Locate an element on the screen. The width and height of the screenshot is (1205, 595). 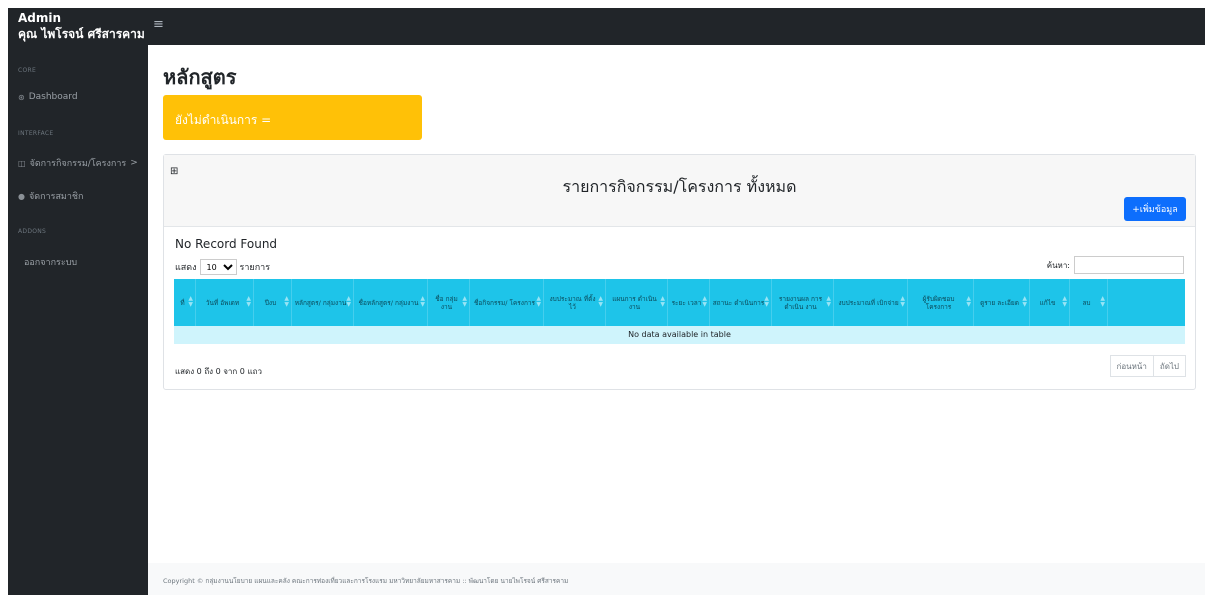
sidebar-item-dashboard: ⊛ Dashboard is located at coordinates (48, 97).